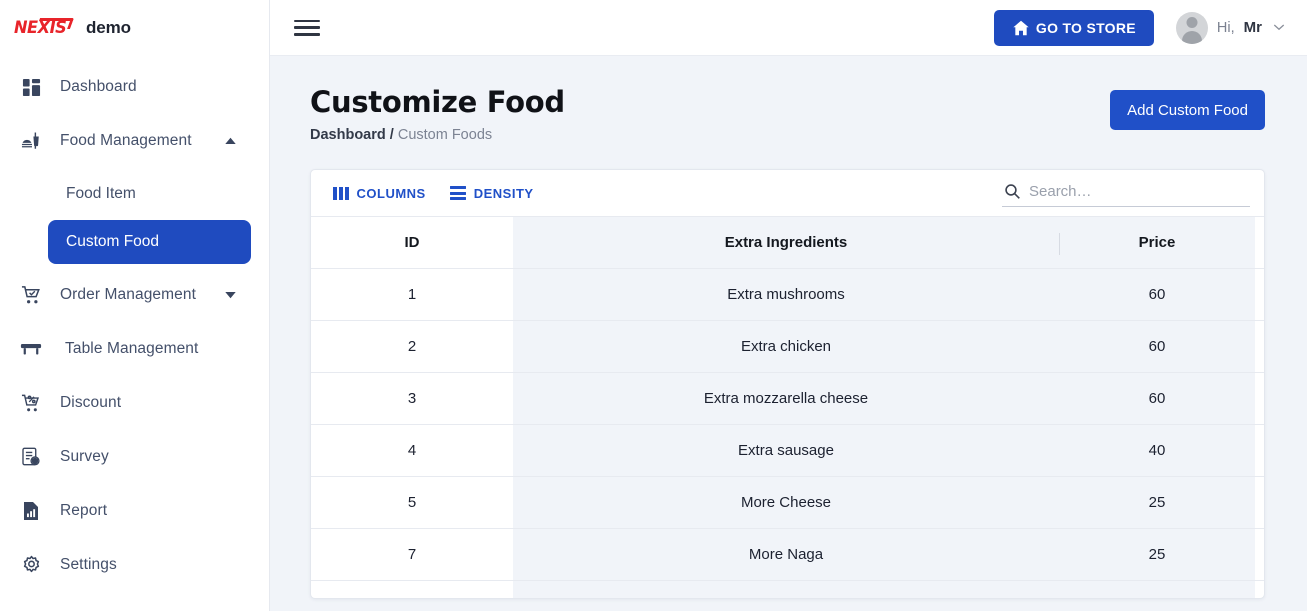 Image resolution: width=1307 pixels, height=611 pixels. What do you see at coordinates (412, 554) in the screenshot?
I see `cell-id: 7` at bounding box center [412, 554].